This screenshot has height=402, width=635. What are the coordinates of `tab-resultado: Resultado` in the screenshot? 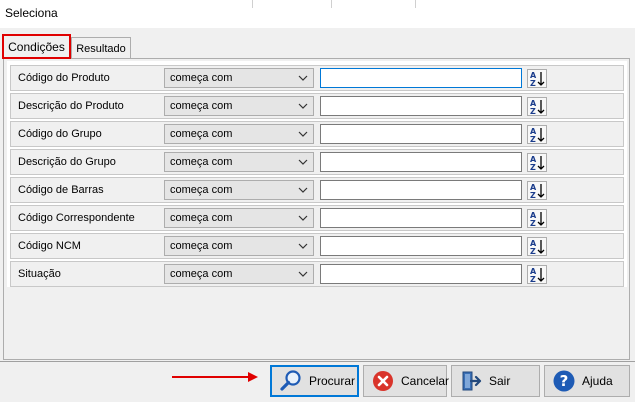 It's located at (101, 48).